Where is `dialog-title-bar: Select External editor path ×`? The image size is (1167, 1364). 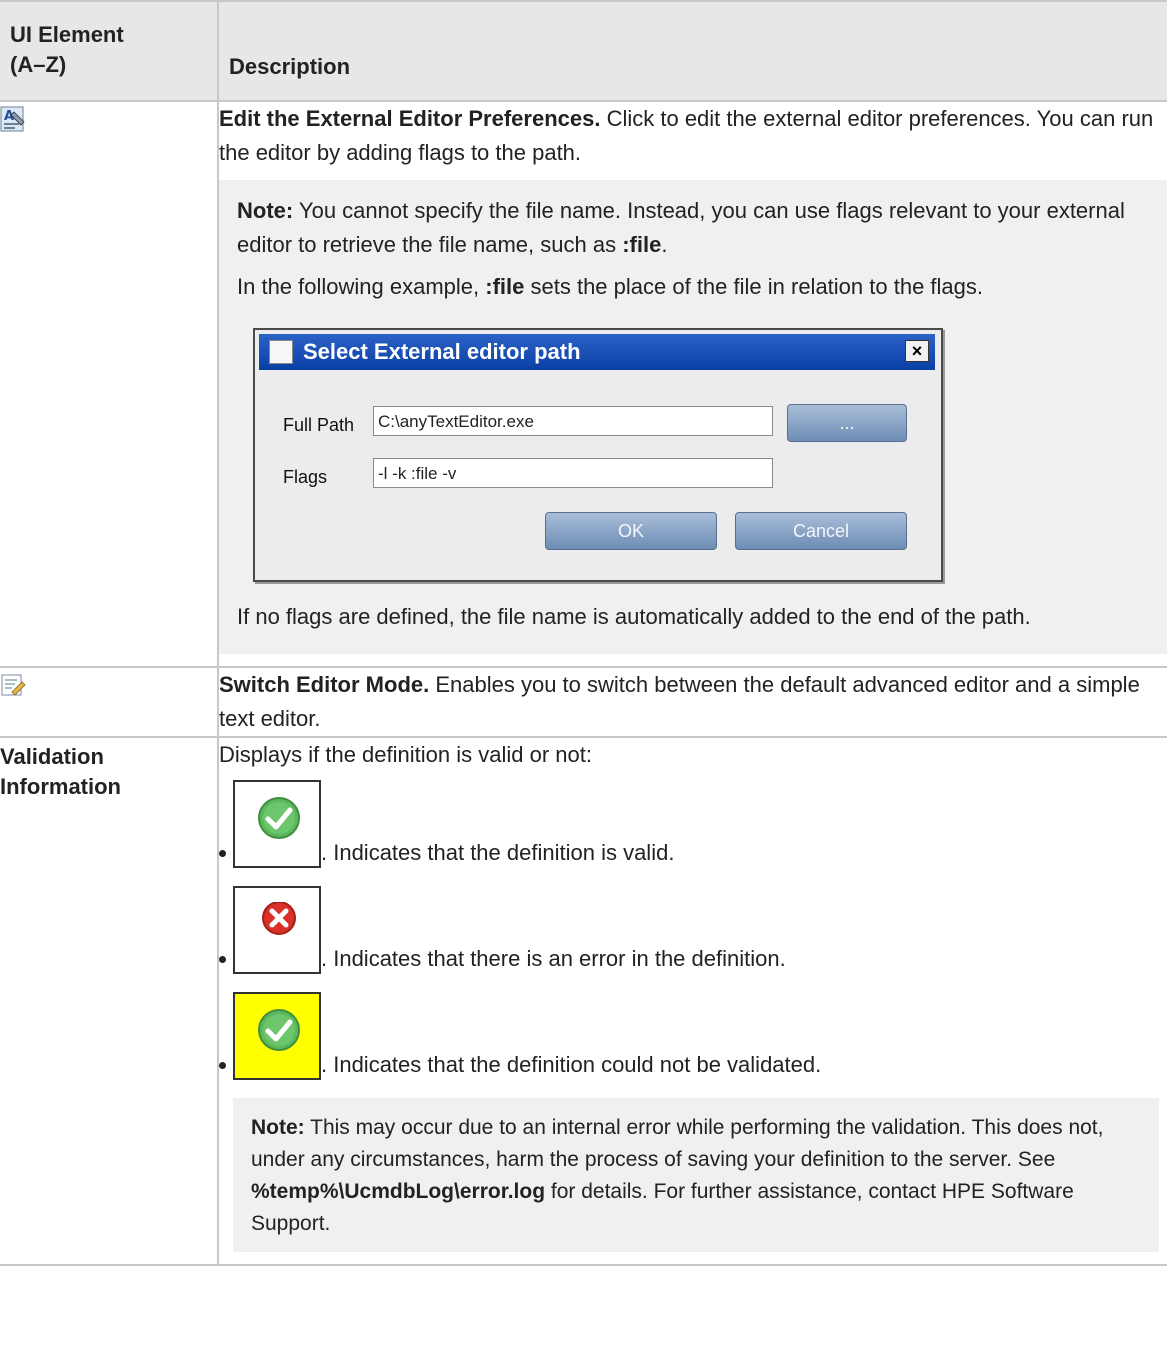 dialog-title-bar: Select External editor path × is located at coordinates (597, 352).